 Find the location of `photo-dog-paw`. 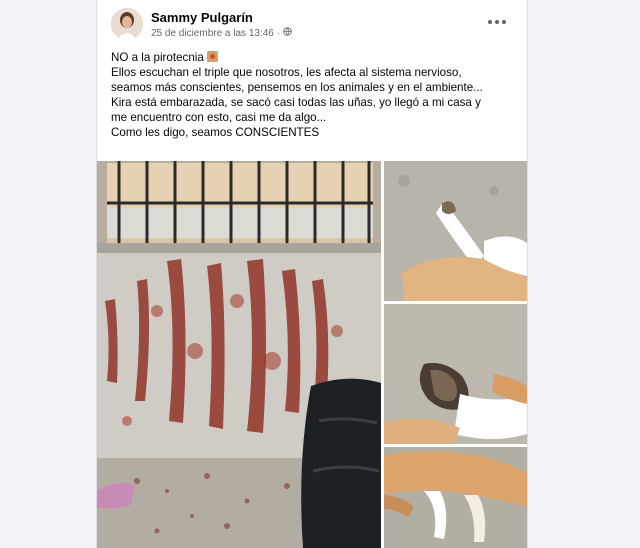

photo-dog-paw is located at coordinates (455, 374).